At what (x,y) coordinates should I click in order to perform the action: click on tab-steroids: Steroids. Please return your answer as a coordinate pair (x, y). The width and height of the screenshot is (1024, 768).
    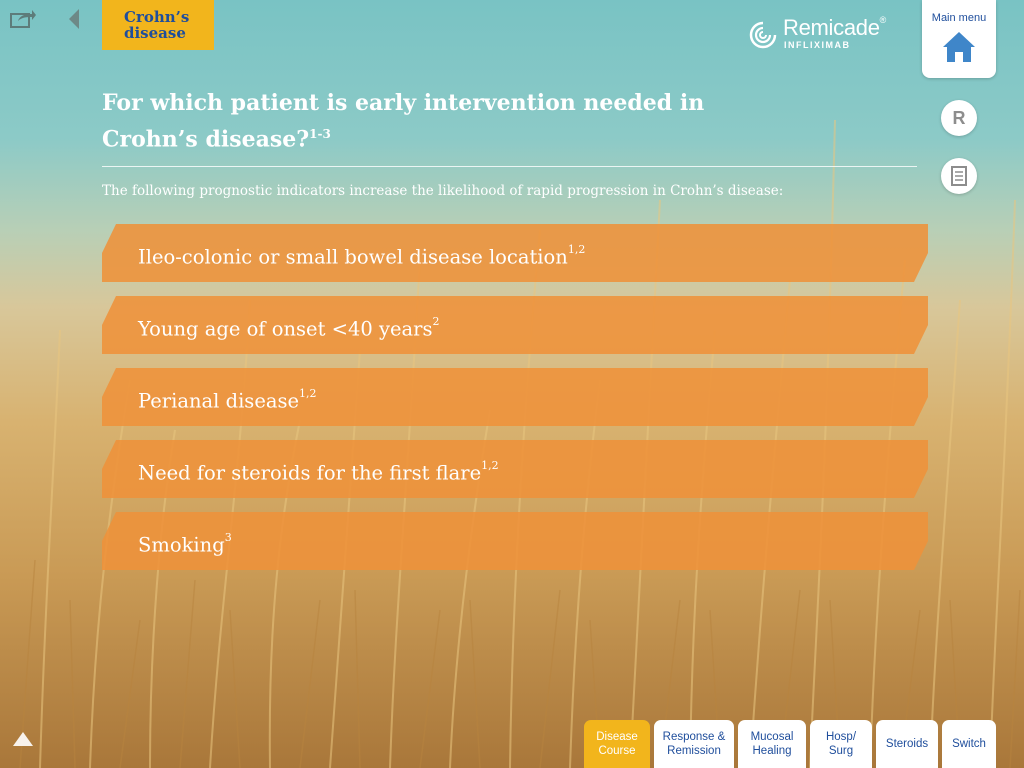
    Looking at the image, I should click on (907, 744).